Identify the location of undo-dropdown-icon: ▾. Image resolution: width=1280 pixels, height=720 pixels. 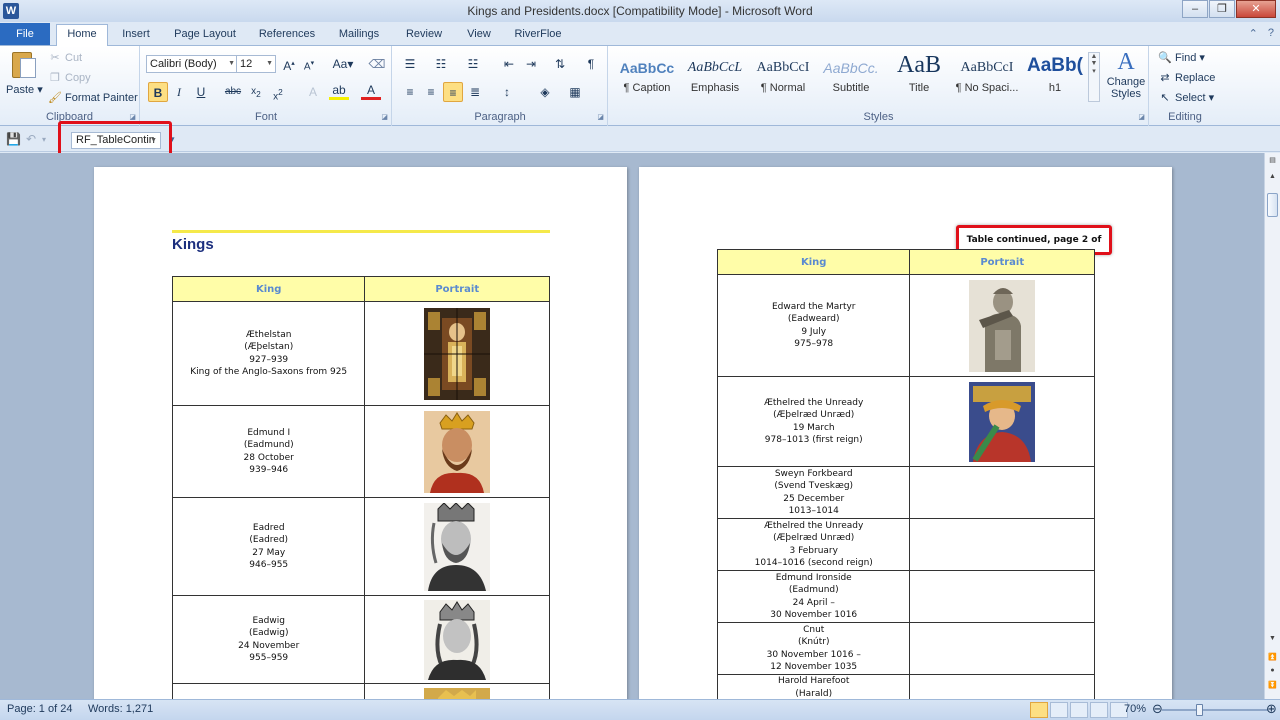
(44, 139).